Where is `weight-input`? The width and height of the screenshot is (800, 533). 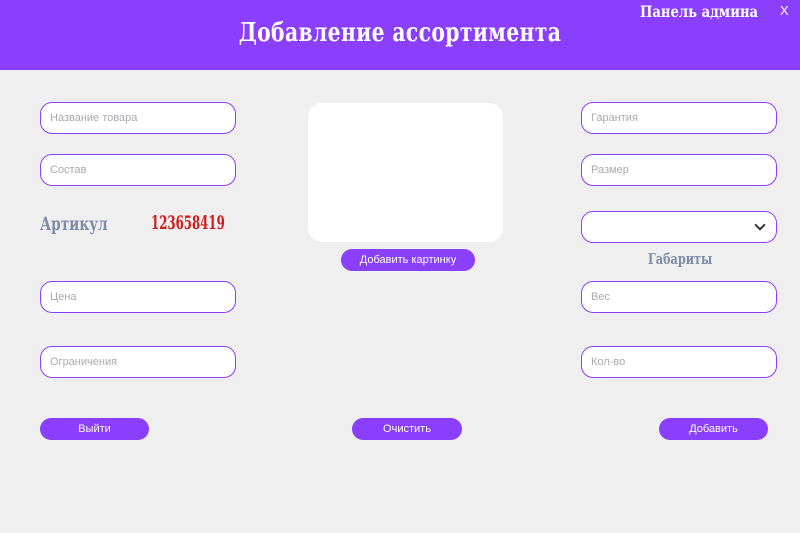
weight-input is located at coordinates (679, 297).